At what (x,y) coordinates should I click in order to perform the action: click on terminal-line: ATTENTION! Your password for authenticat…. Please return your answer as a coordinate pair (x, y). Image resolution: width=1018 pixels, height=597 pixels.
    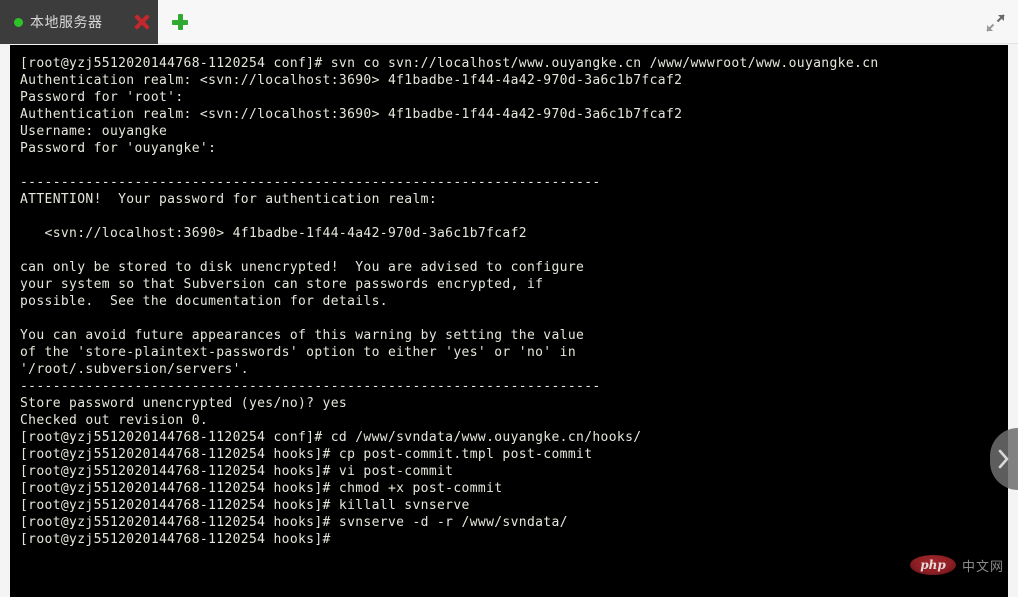
    Looking at the image, I should click on (229, 199).